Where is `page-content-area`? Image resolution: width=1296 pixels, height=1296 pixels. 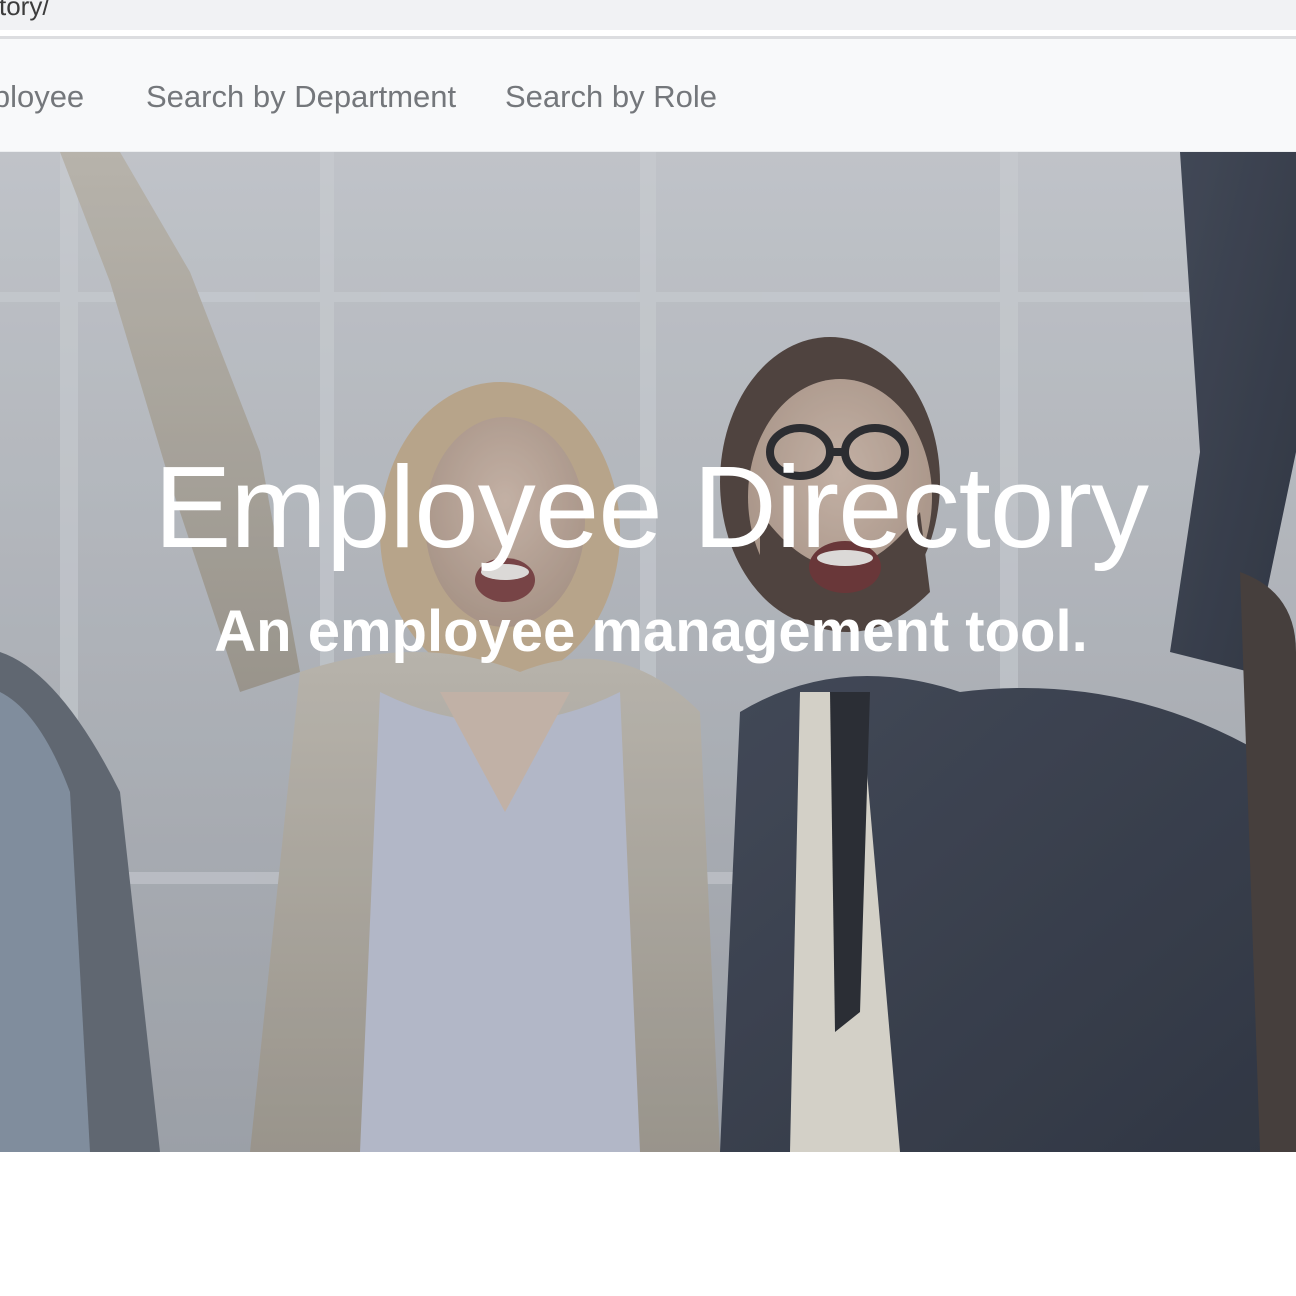
page-content-area is located at coordinates (648, 1224).